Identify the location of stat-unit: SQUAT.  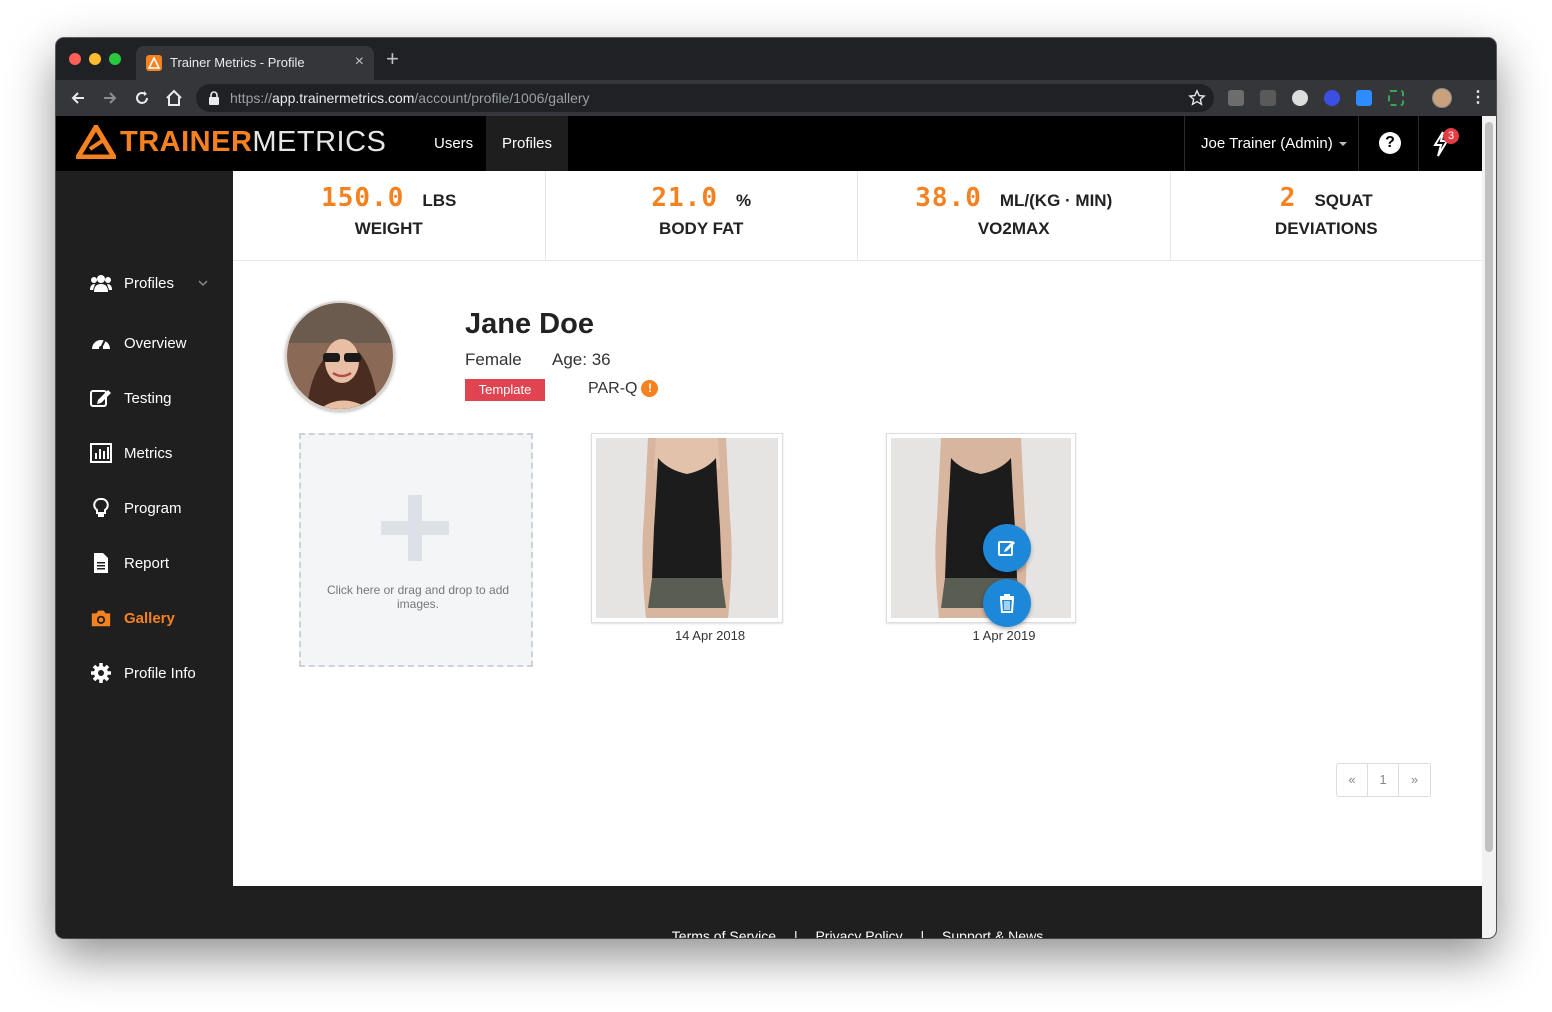
(1343, 200).